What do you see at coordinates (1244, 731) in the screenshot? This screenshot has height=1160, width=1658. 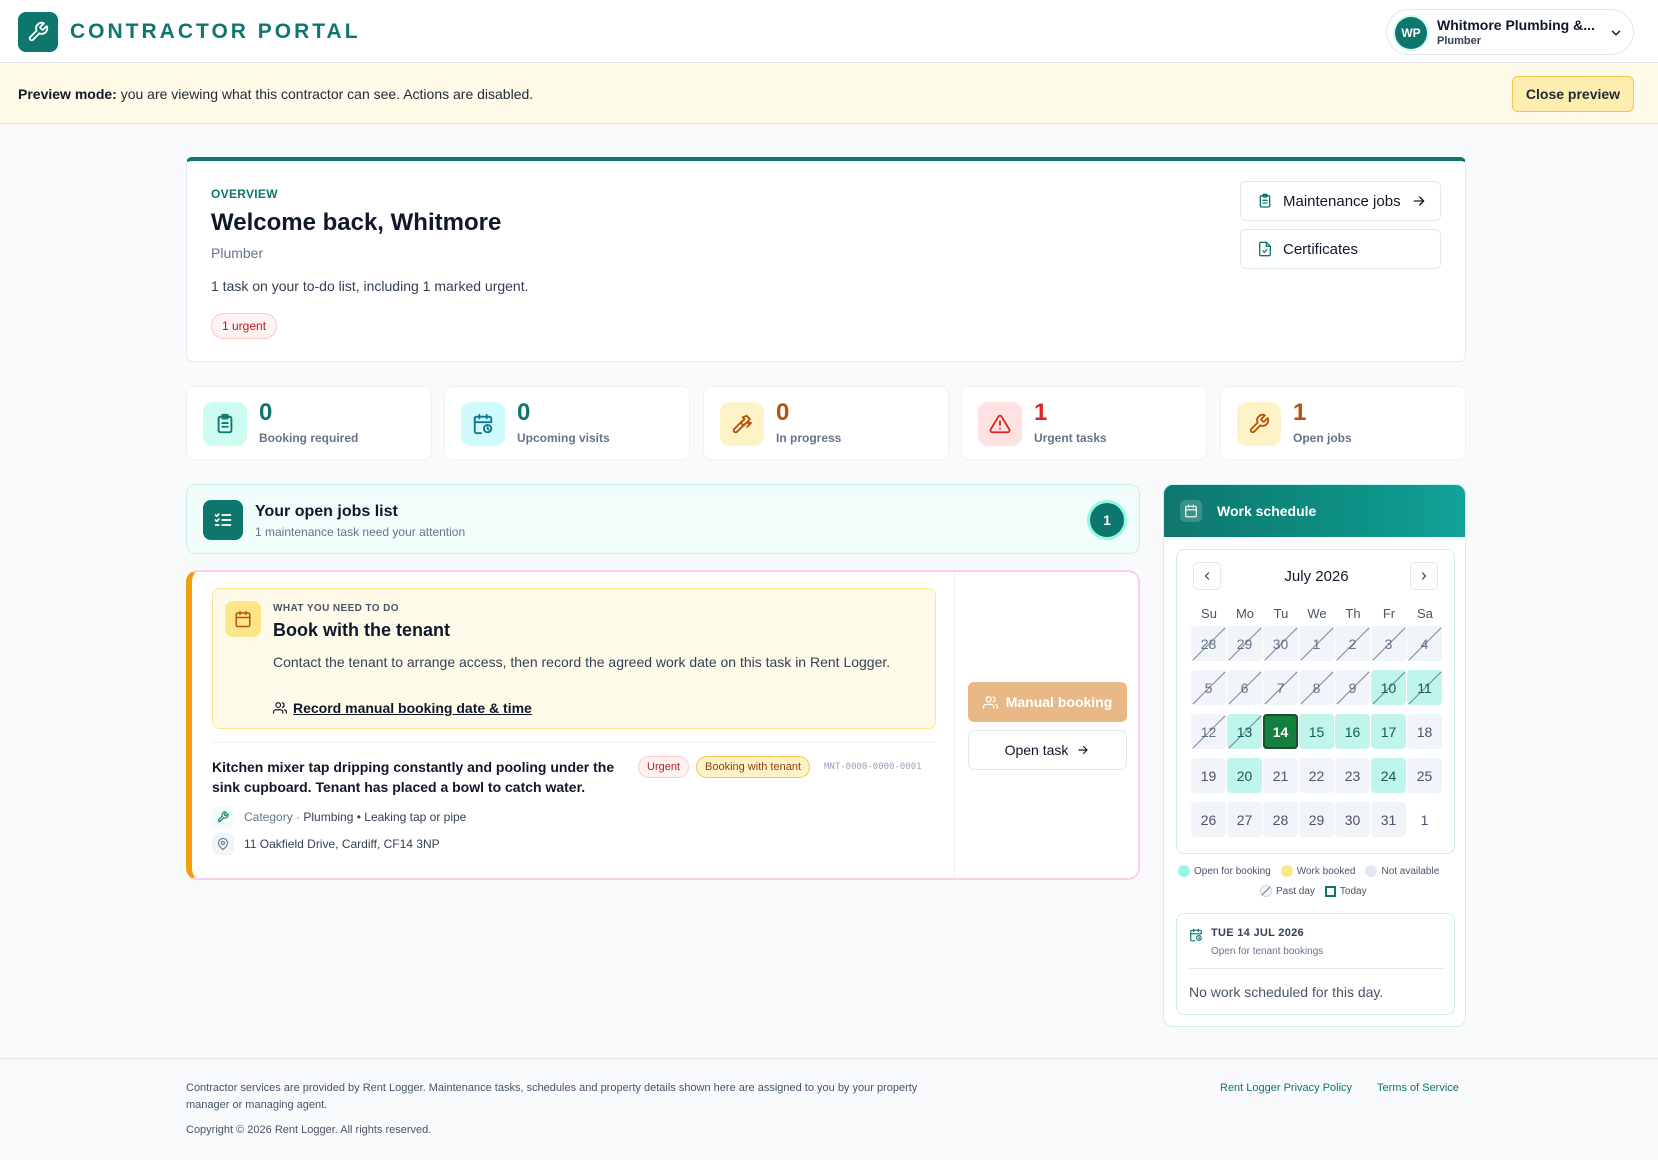 I see `calendar-day: 13` at bounding box center [1244, 731].